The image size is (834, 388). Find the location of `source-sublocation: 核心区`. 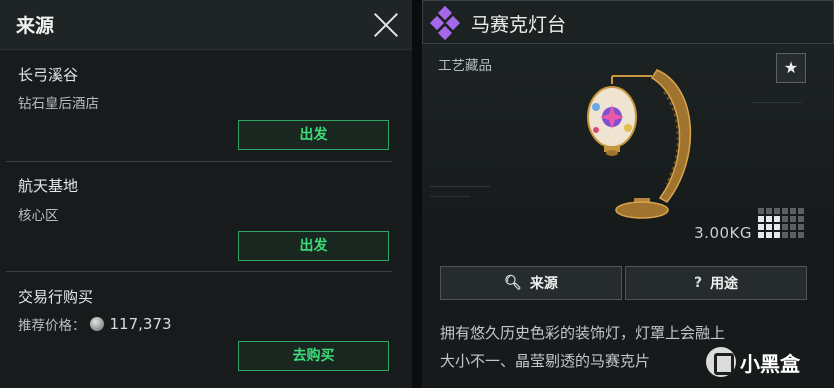

source-sublocation: 核心区 is located at coordinates (38, 216).